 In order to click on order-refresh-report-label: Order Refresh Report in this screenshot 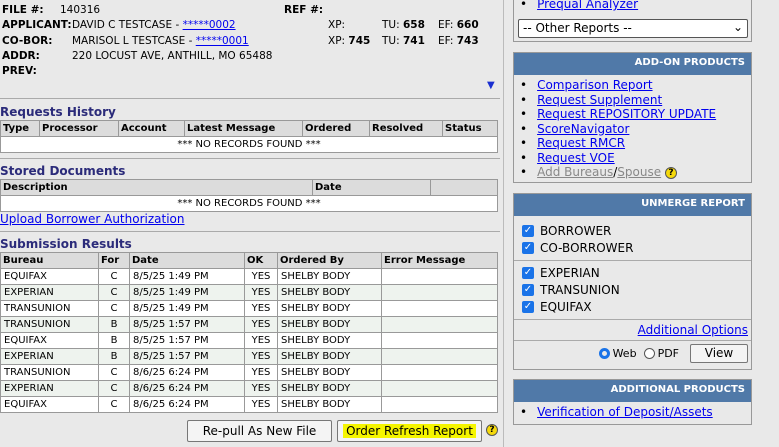, I will do `click(409, 431)`.